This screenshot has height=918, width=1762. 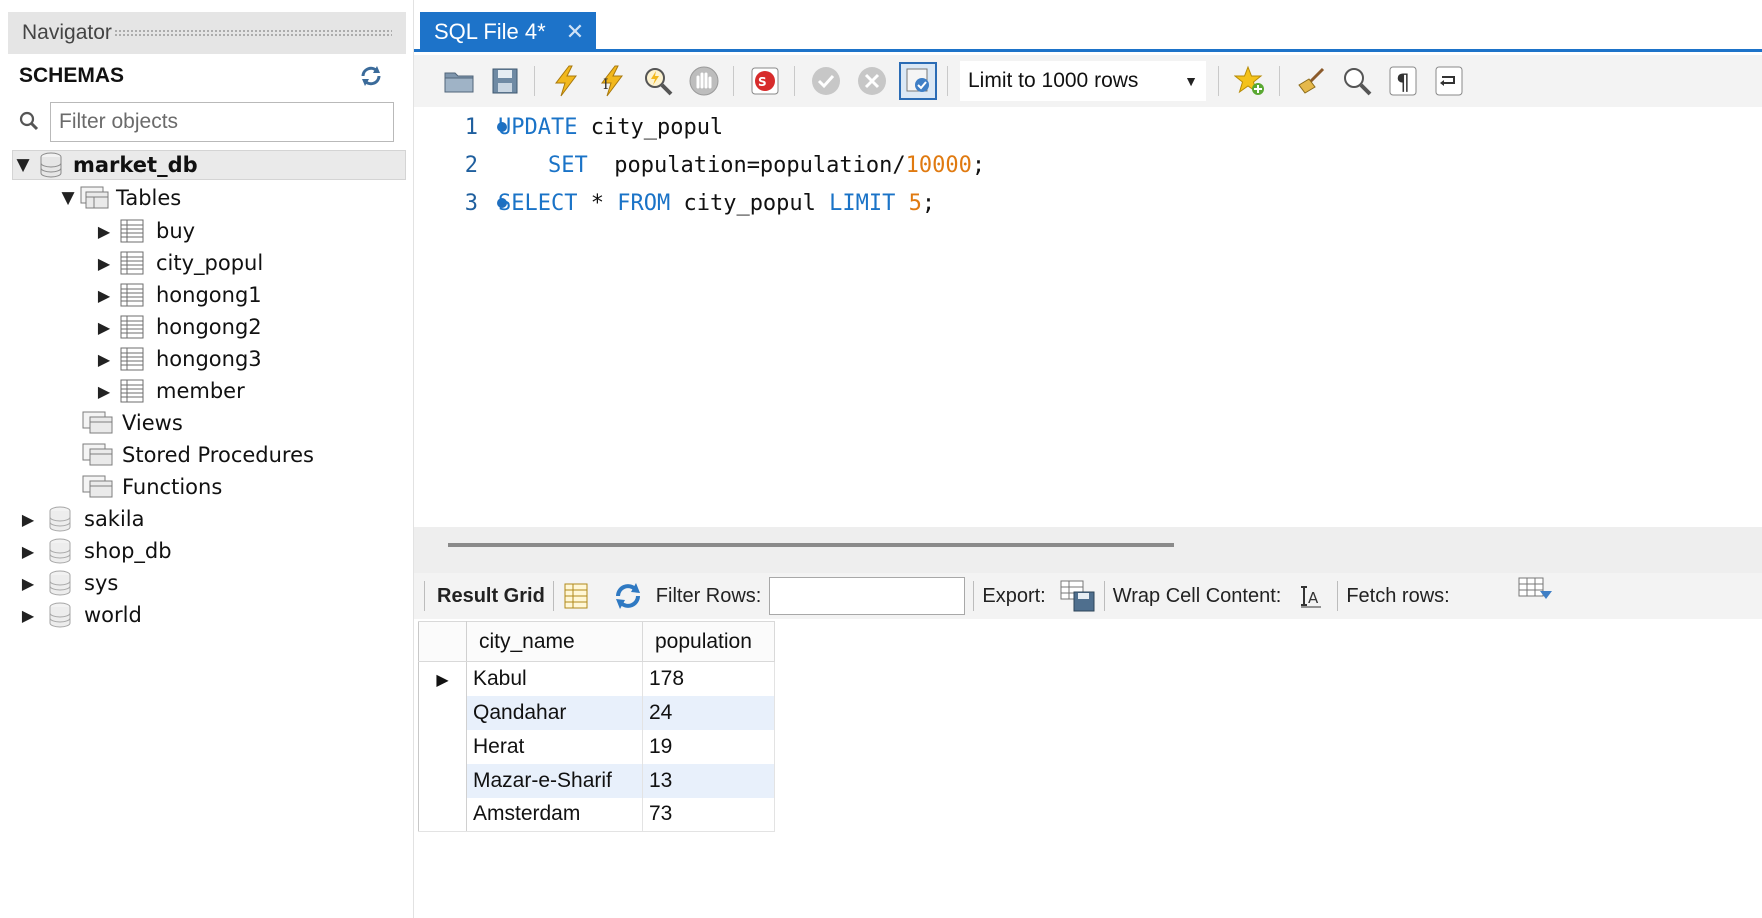 What do you see at coordinates (508, 32) in the screenshot?
I see `tab-sql-file: SQL File 4* ✕` at bounding box center [508, 32].